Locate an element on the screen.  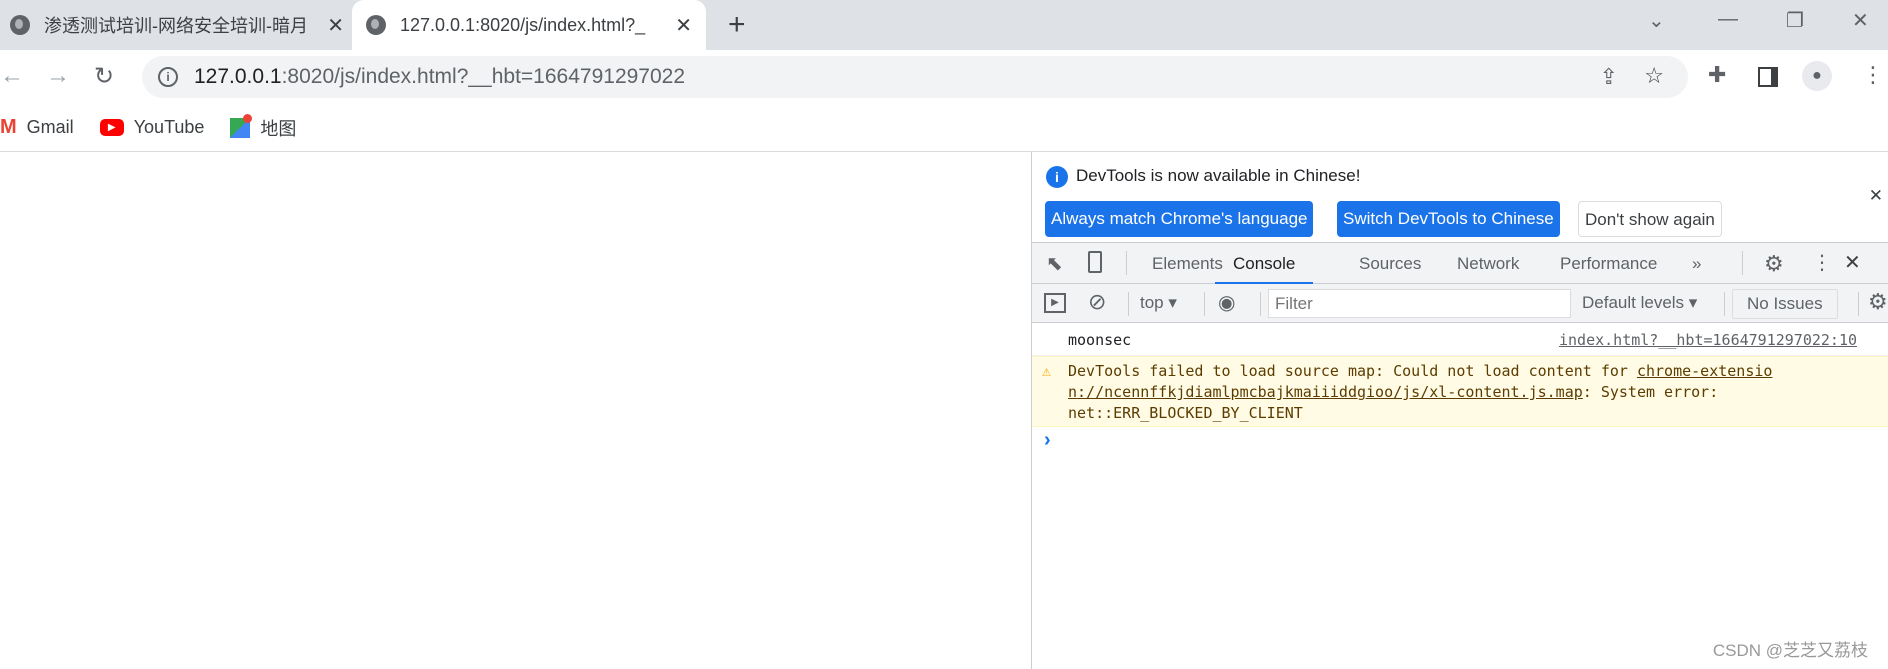
levels-value: Default levels is located at coordinates (1633, 302).